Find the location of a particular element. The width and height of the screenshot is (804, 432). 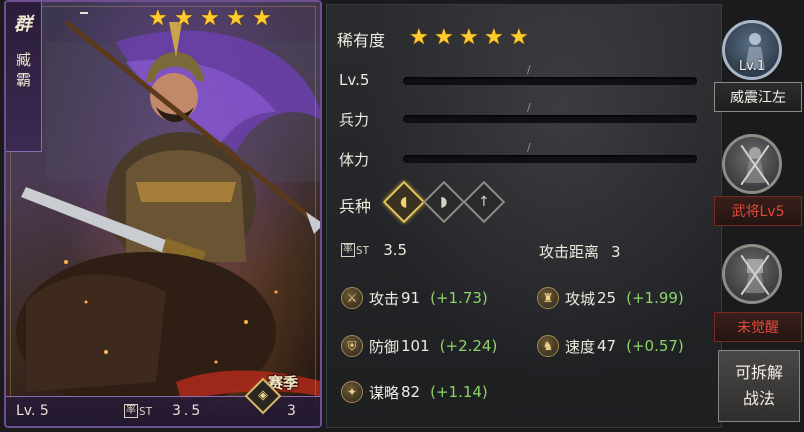

stat-speed: ♞ 速度 47 (+0.57) is located at coordinates (610, 346).